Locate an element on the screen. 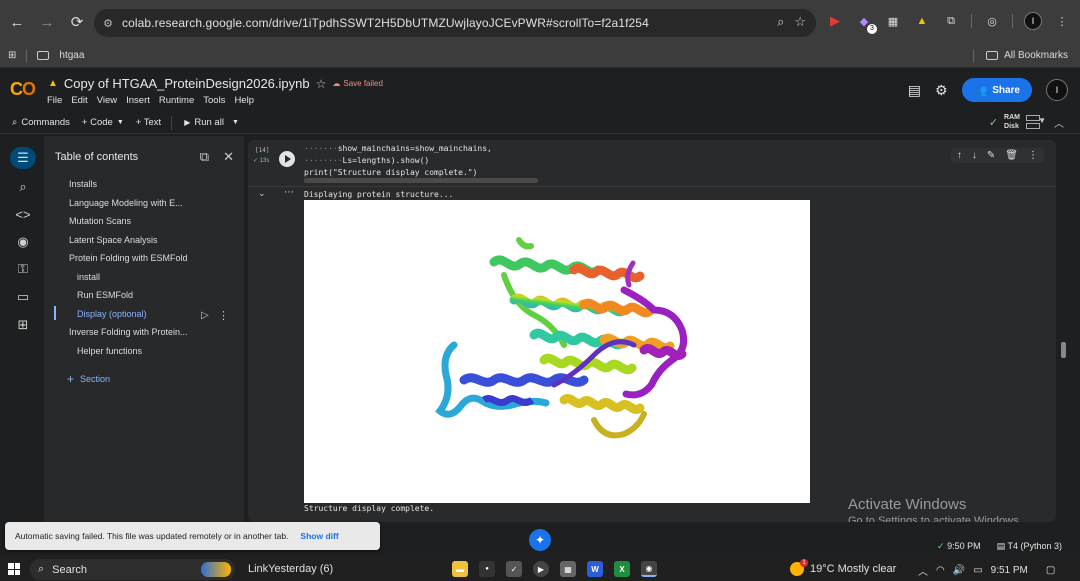  tray-chevron-up-icon: ︿ is located at coordinates (923, 570).